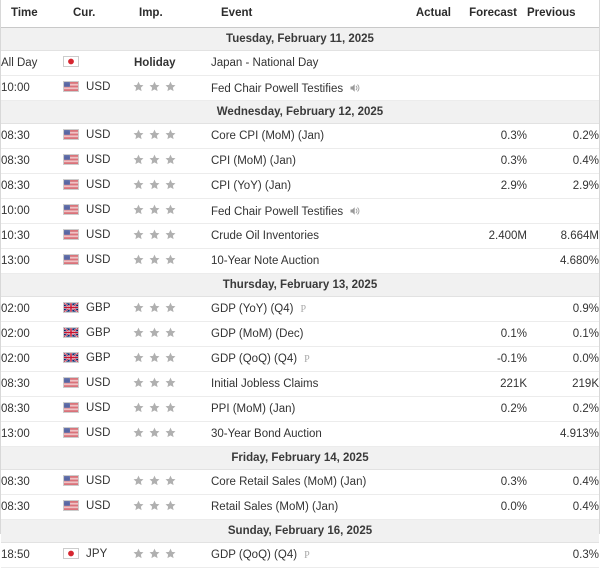 This screenshot has height=568, width=600. I want to click on event-name-cell: CPI (YoY) (Jan), so click(302, 186).